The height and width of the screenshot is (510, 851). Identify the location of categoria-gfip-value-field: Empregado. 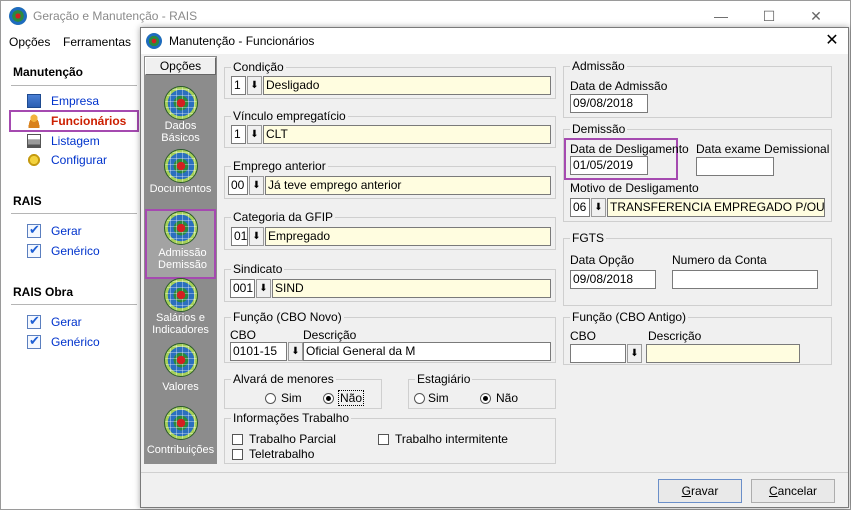
(408, 236).